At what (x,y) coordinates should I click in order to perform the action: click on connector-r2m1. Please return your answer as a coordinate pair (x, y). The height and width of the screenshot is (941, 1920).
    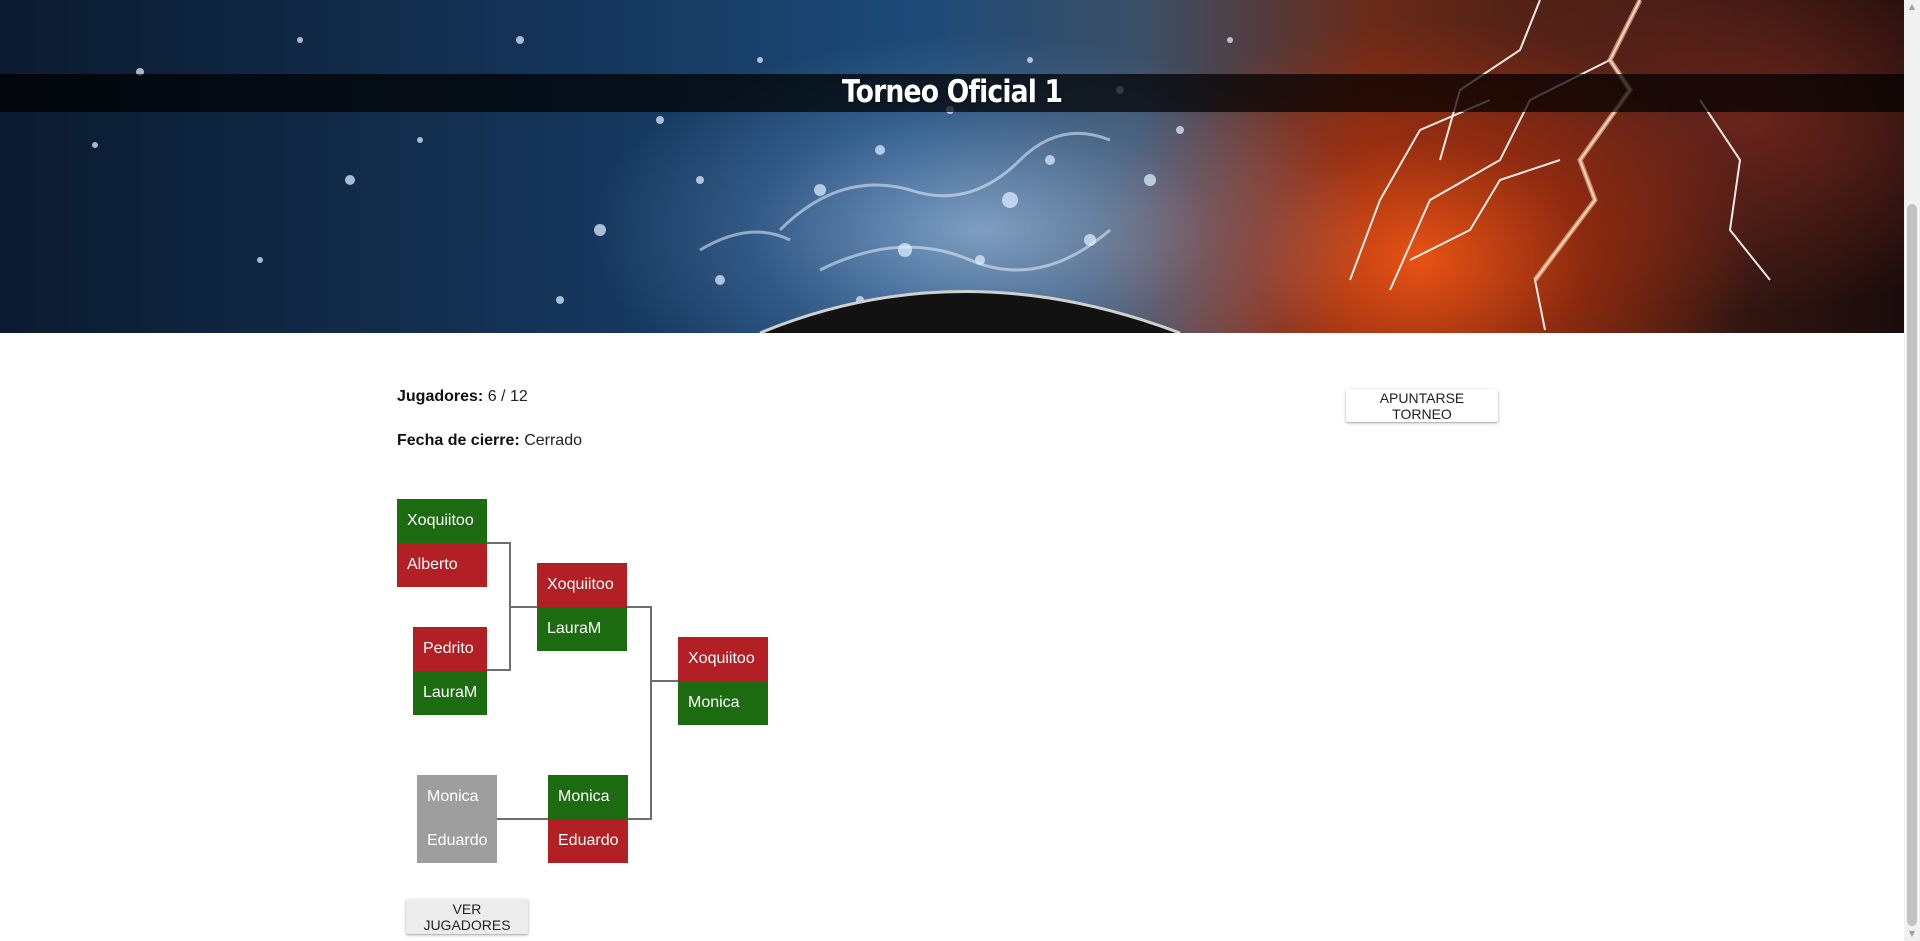
    Looking at the image, I should click on (652, 644).